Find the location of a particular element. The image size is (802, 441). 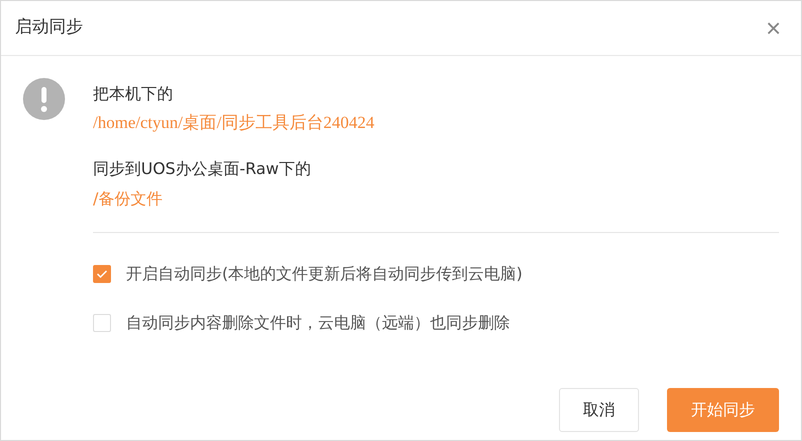

path-text: /备份文件 is located at coordinates (128, 199).